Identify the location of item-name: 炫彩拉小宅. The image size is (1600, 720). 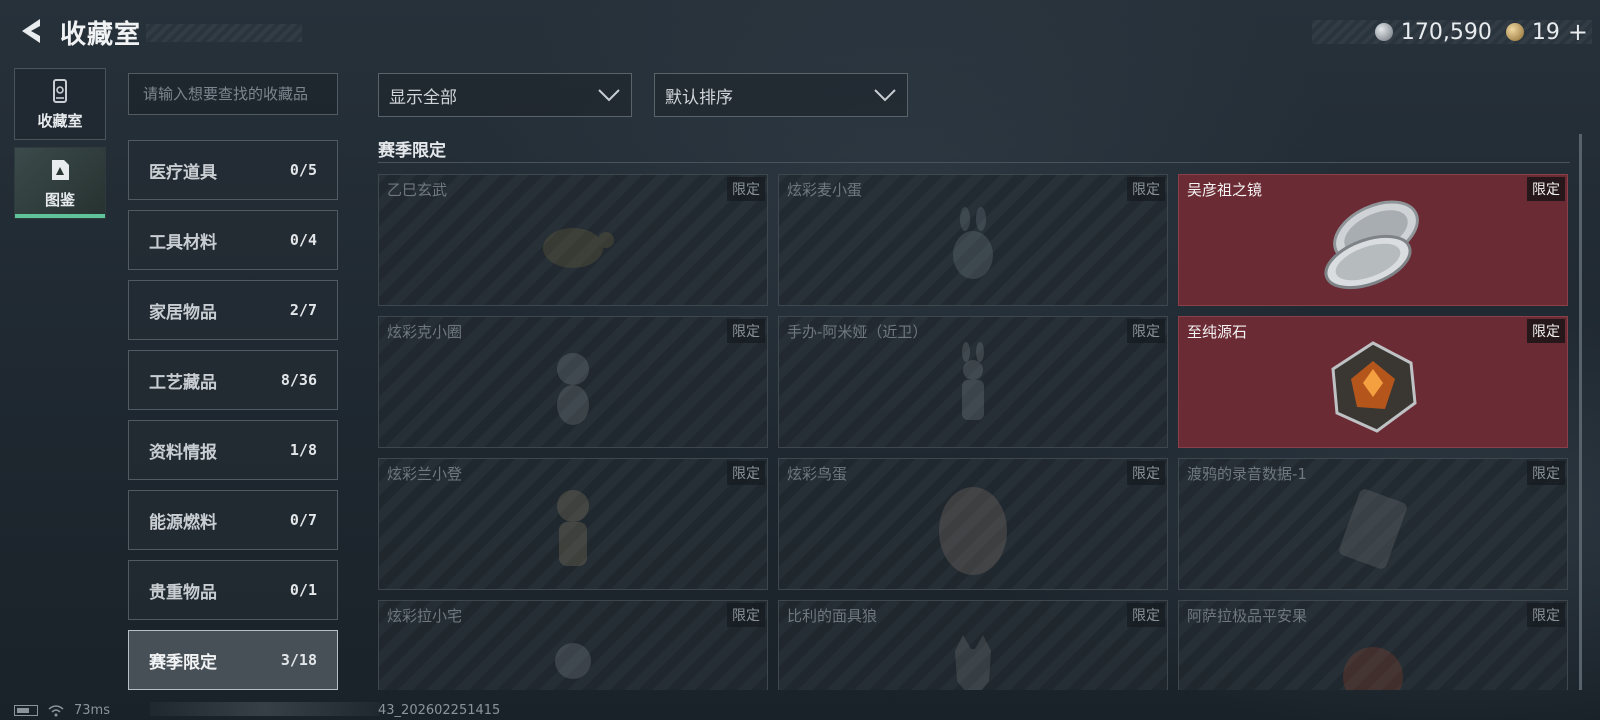
(425, 616).